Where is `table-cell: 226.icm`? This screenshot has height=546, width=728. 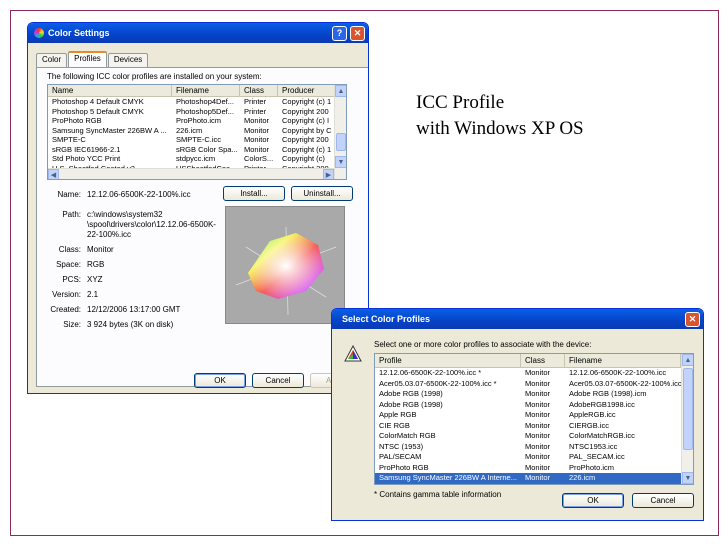
table-cell: 226.icm is located at coordinates (582, 477).